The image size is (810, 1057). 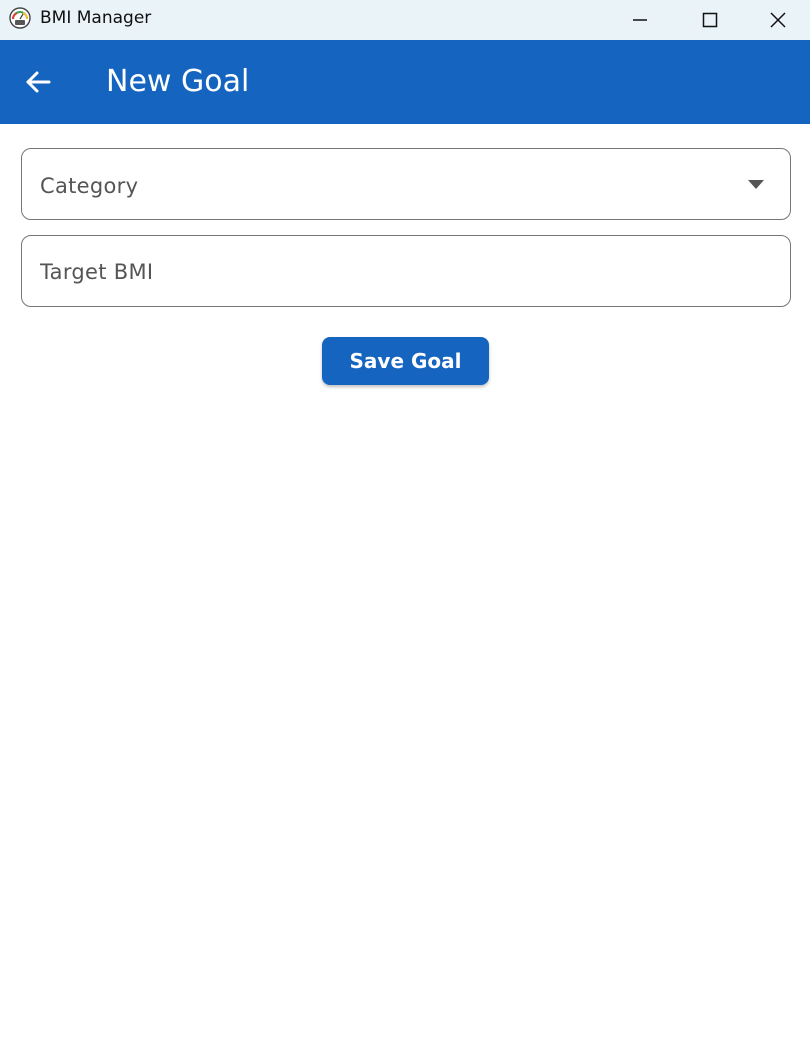 I want to click on category-label: Category, so click(x=89, y=186).